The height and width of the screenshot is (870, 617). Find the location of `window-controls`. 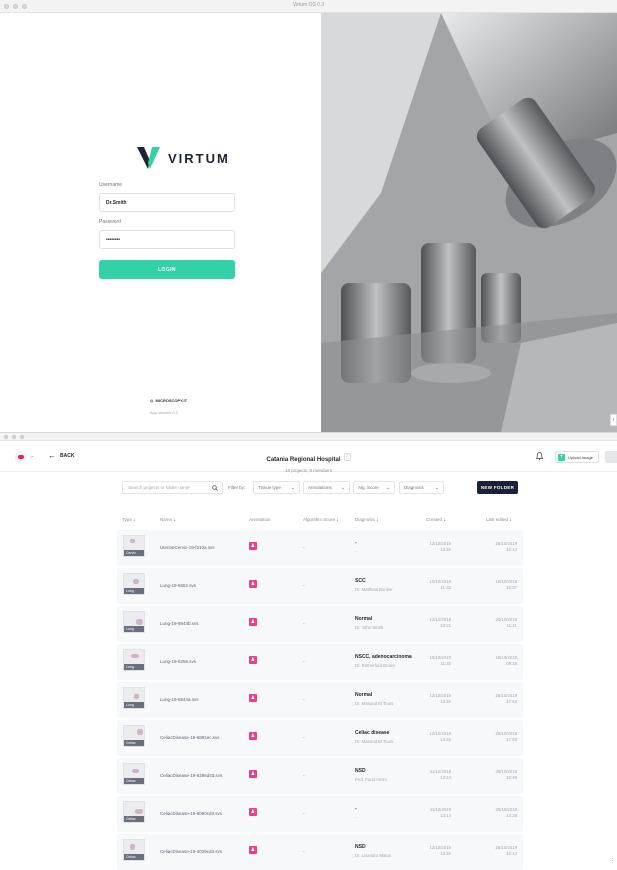

window-controls is located at coordinates (14, 436).